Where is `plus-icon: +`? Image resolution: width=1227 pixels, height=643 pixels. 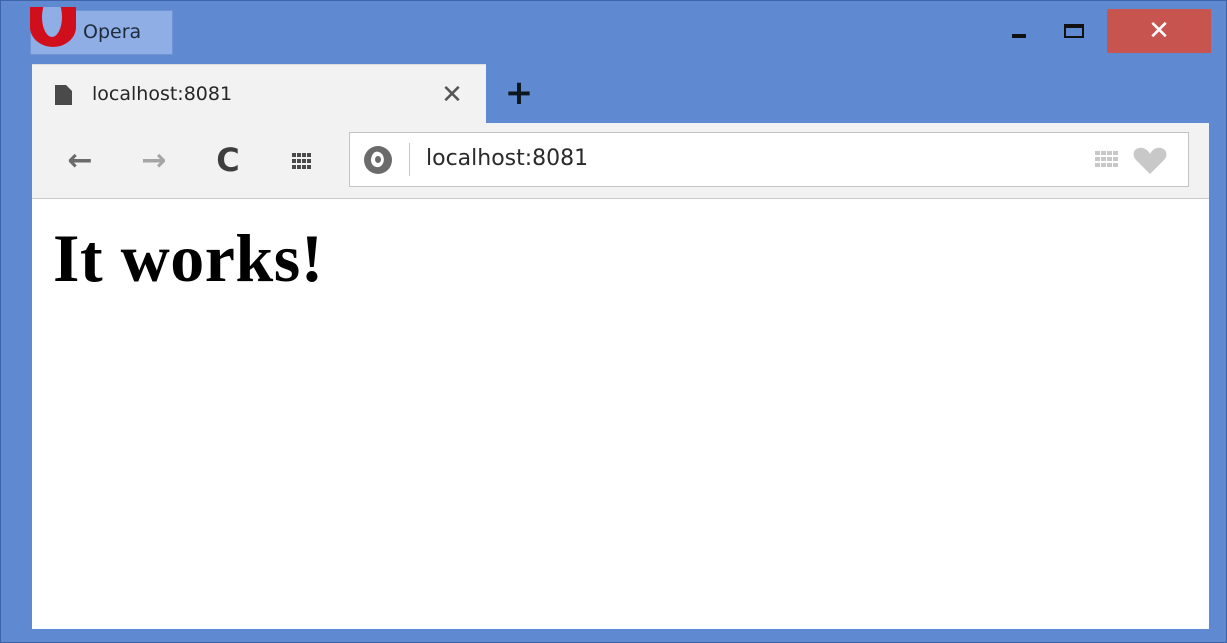
plus-icon: + is located at coordinates (519, 93).